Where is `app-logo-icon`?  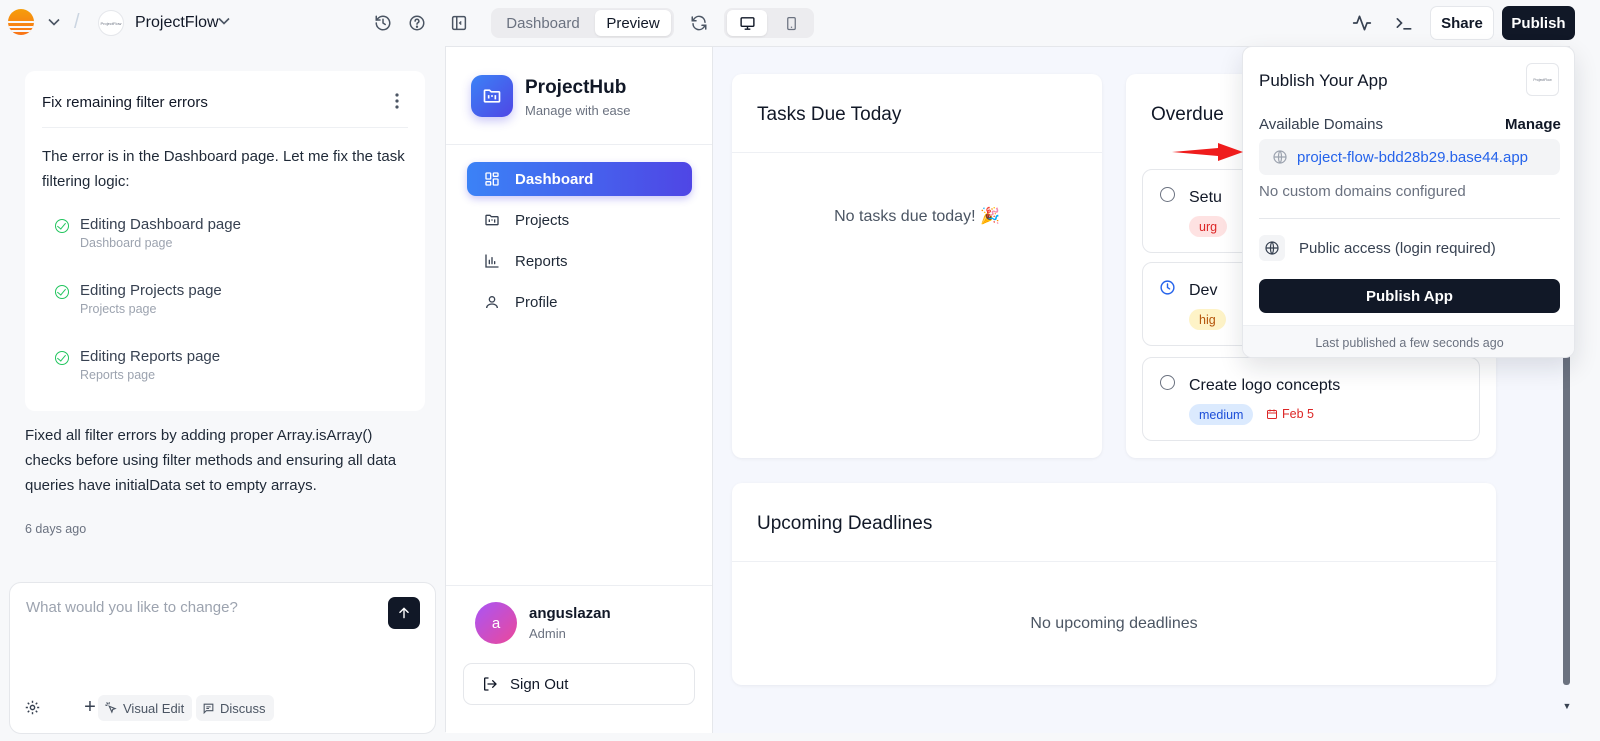
app-logo-icon is located at coordinates (21, 22).